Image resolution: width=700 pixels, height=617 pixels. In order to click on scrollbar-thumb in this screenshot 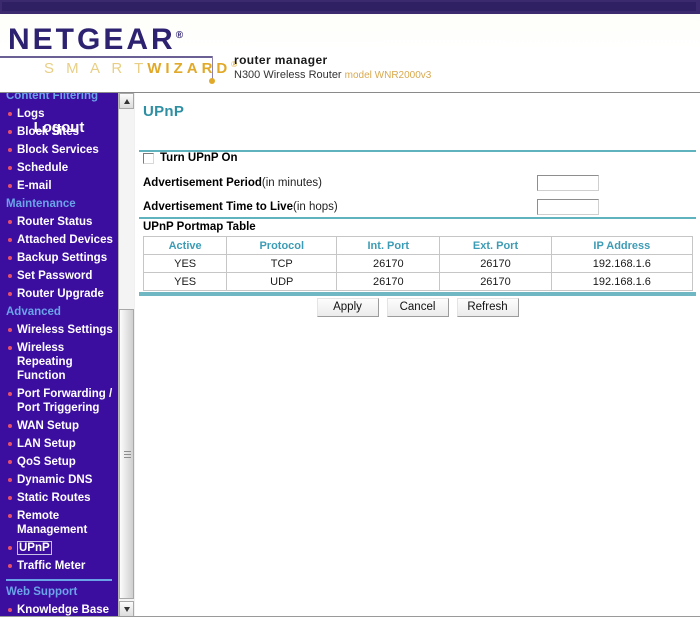, I will do `click(126, 454)`.